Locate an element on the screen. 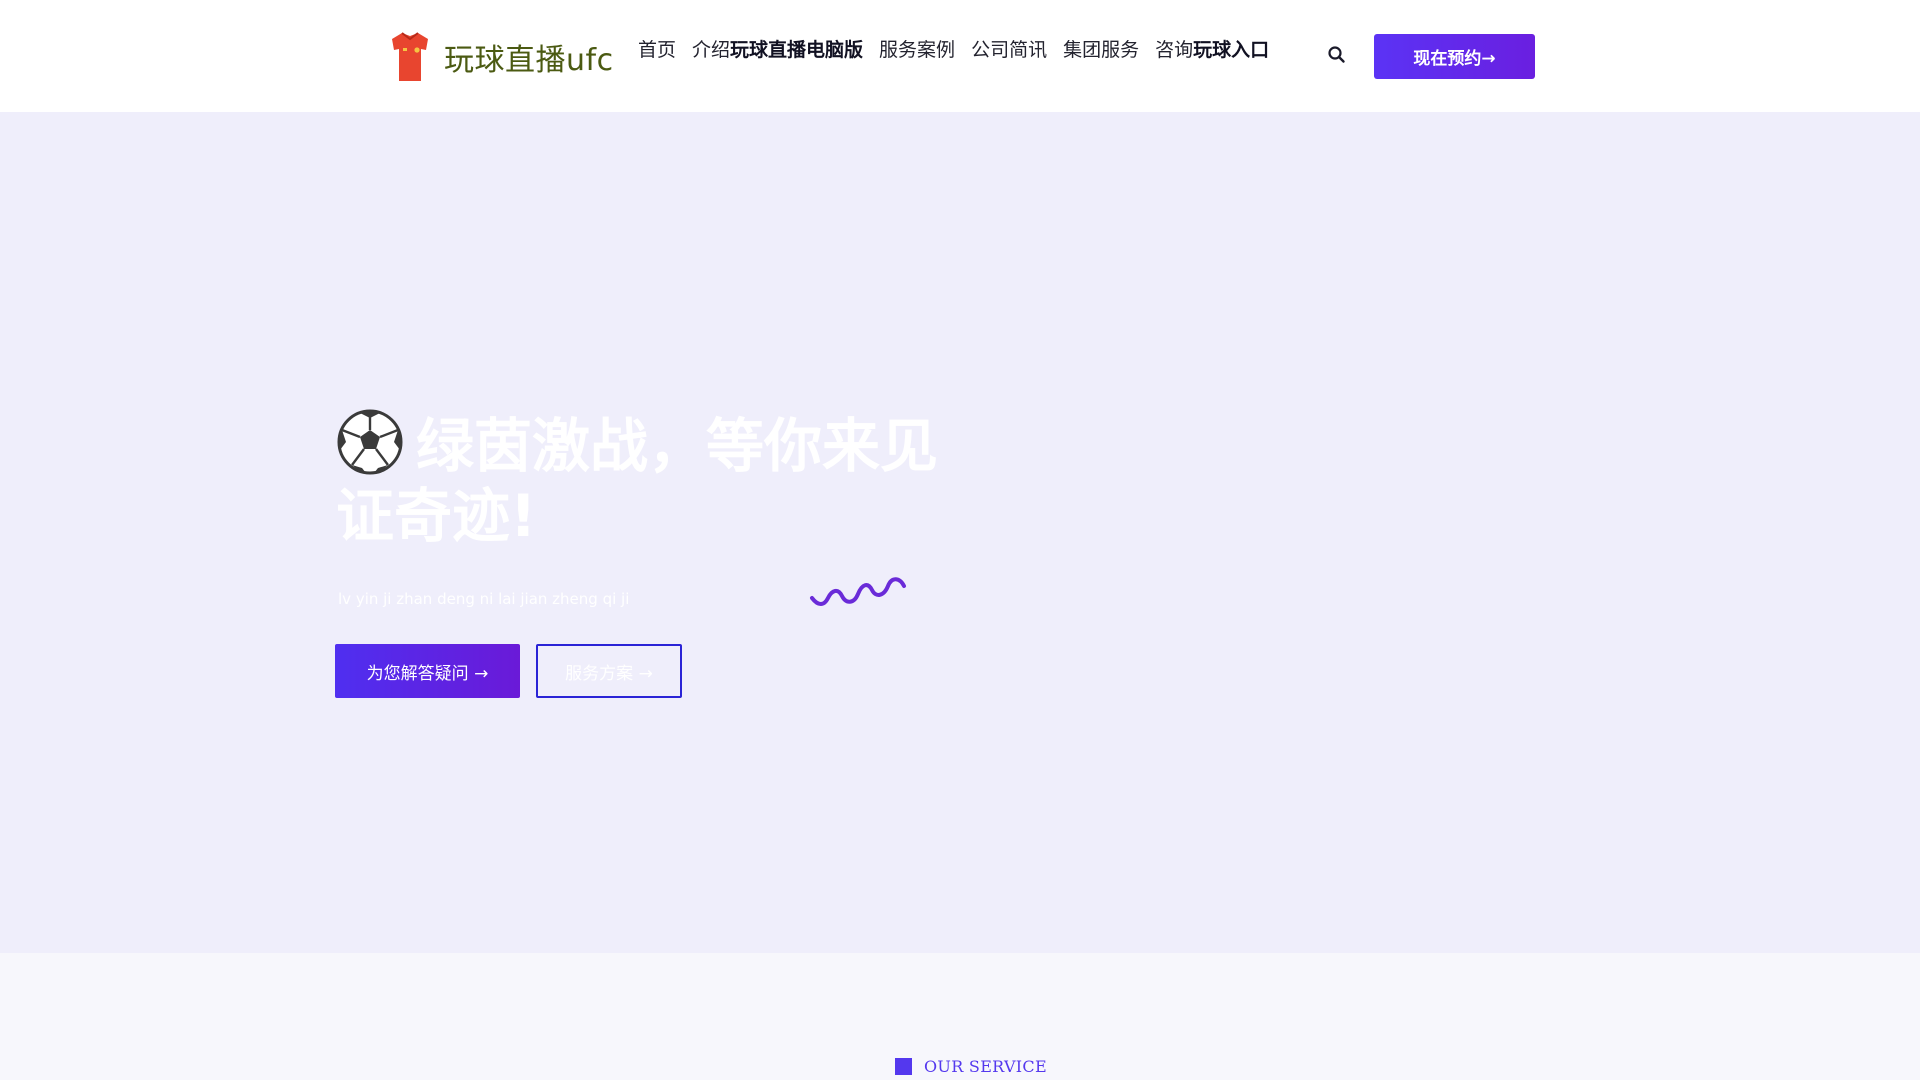 Image resolution: width=1920 pixels, height=1080 pixels. nav-item-news-label: 公司简讯 is located at coordinates (1009, 49).